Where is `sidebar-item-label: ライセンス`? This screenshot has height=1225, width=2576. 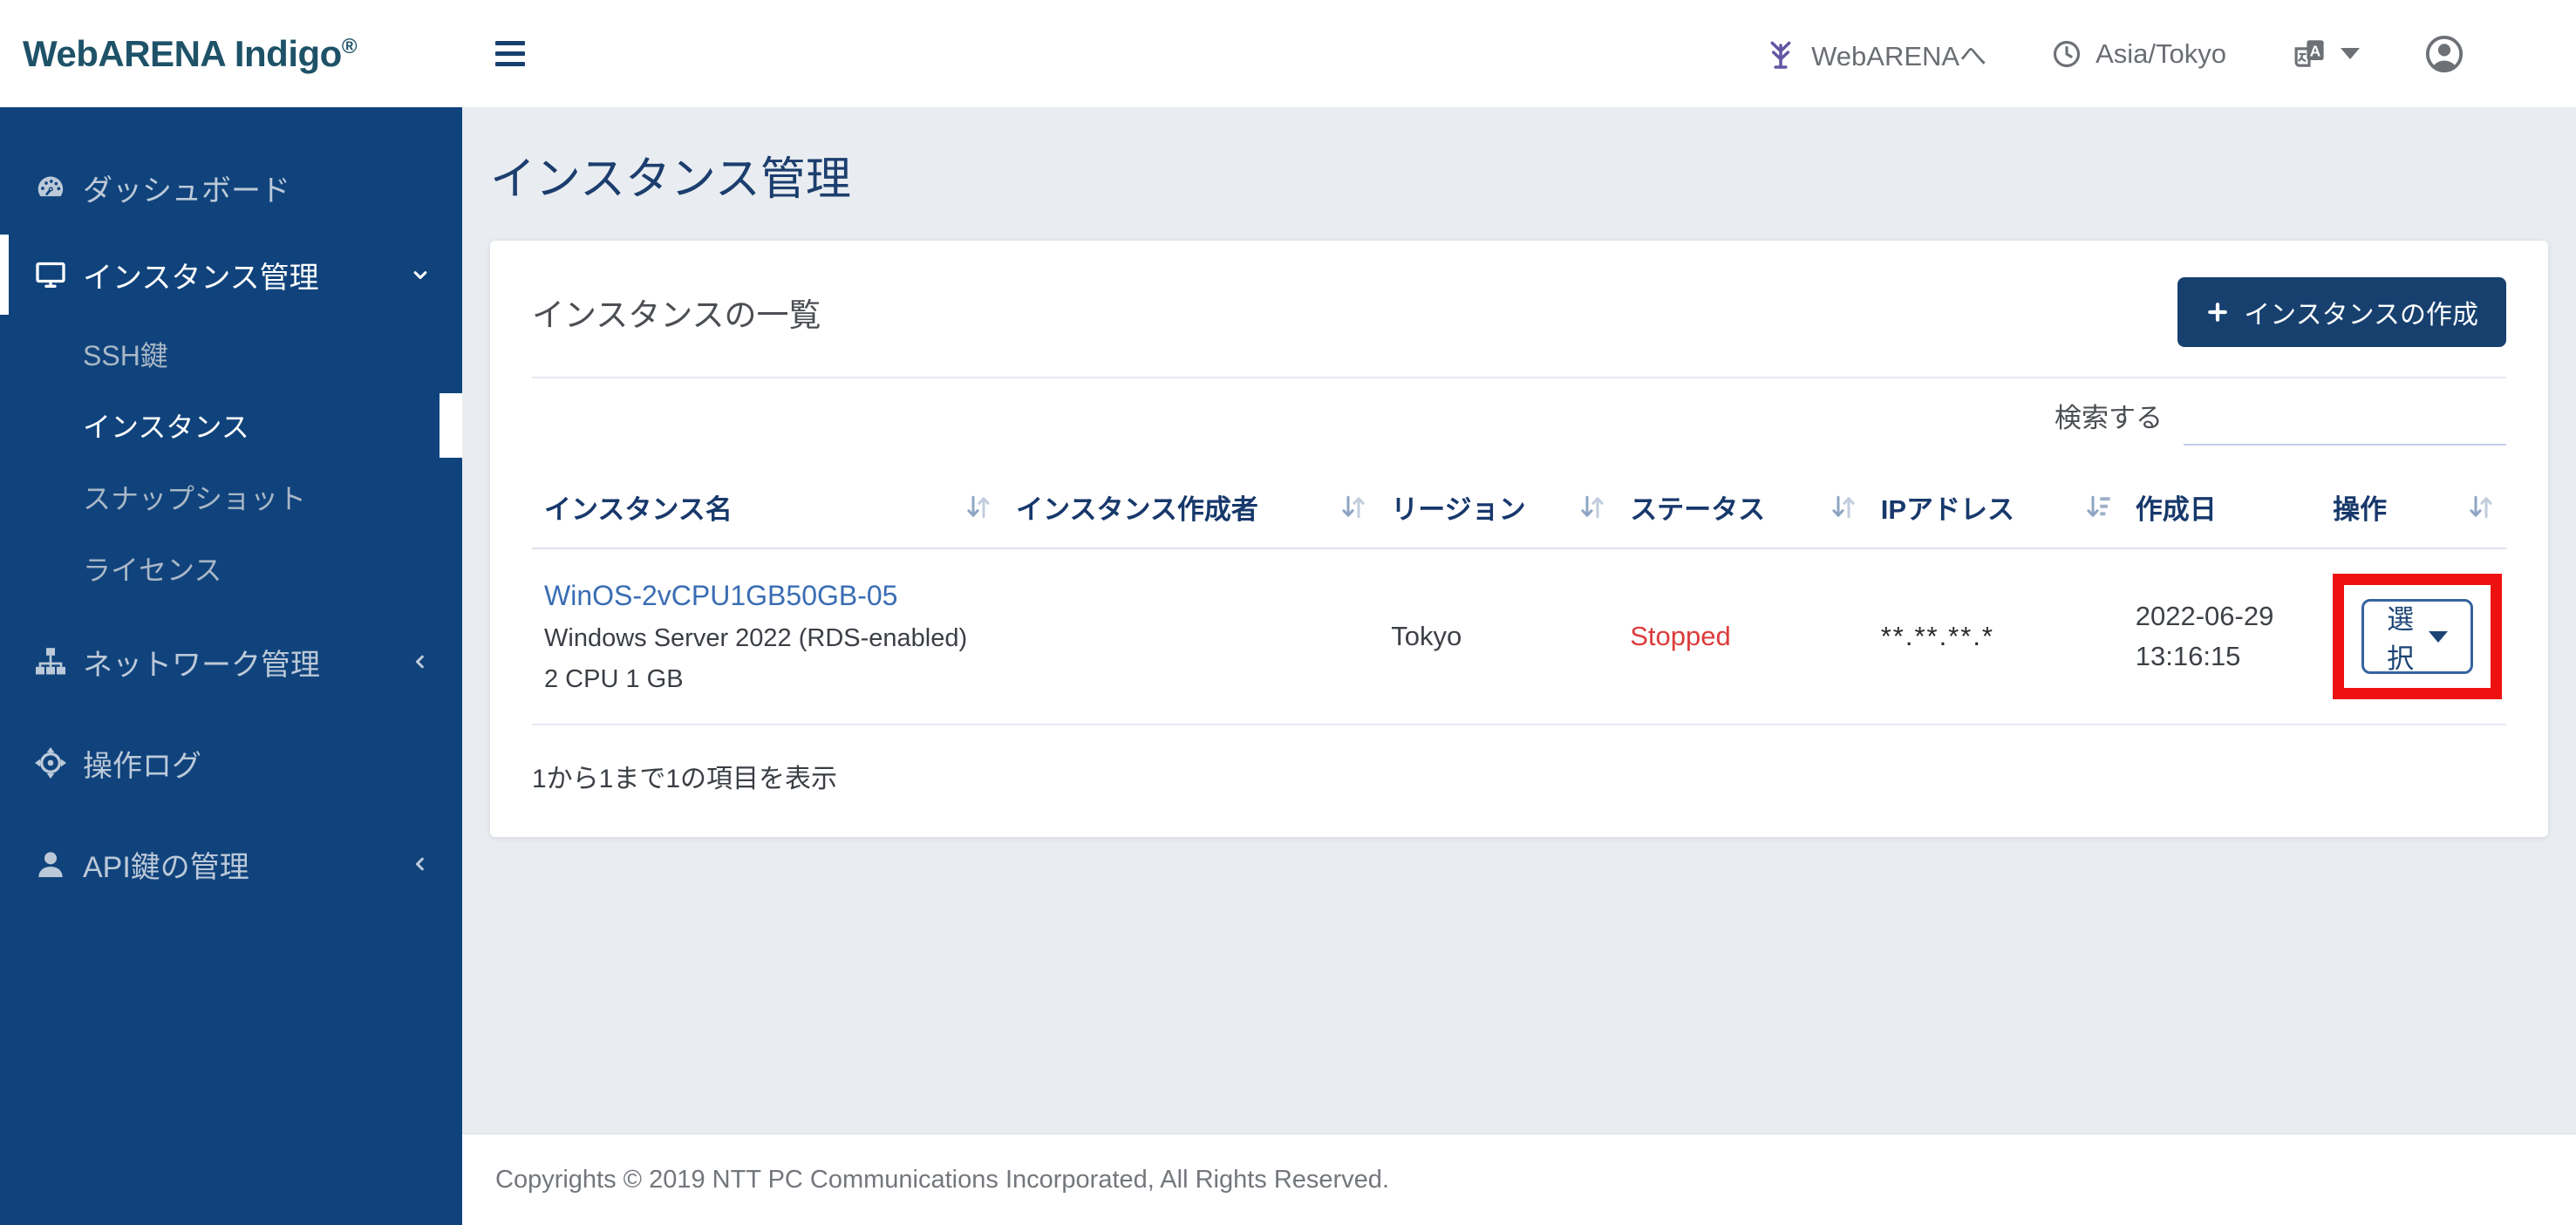 sidebar-item-label: ライセンス is located at coordinates (153, 570).